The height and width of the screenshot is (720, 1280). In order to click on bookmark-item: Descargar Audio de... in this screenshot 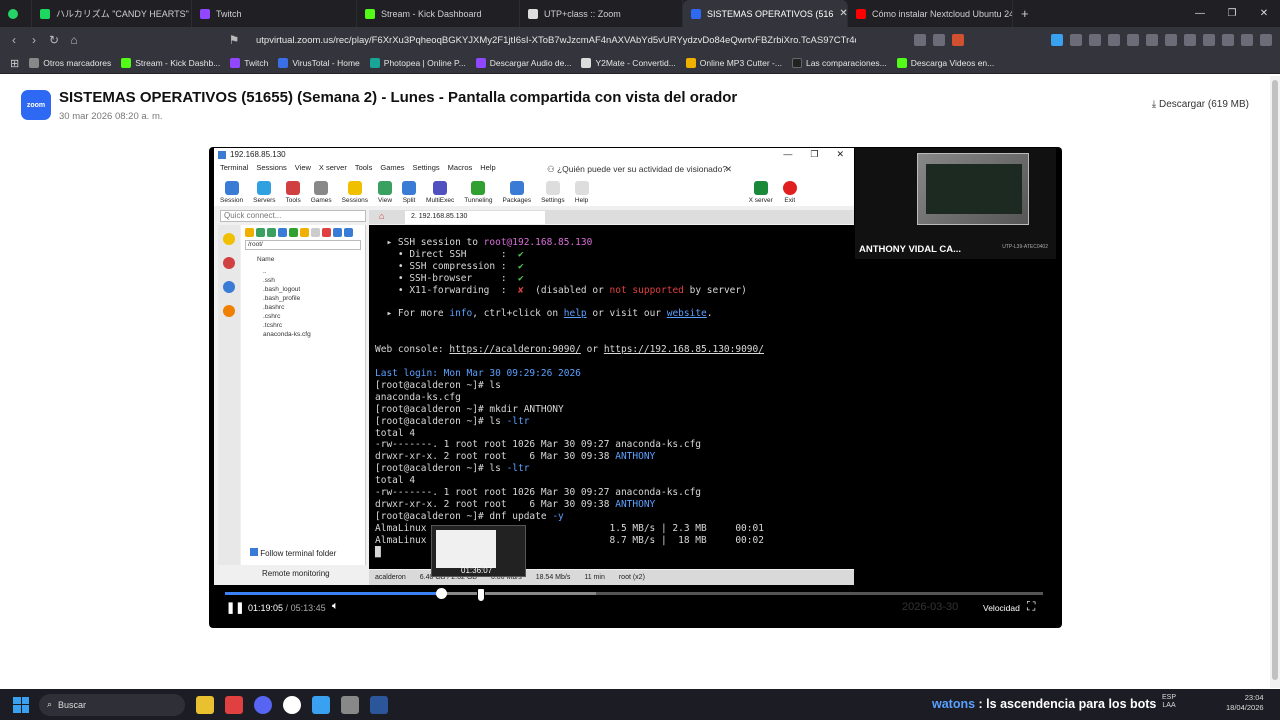, I will do `click(523, 63)`.